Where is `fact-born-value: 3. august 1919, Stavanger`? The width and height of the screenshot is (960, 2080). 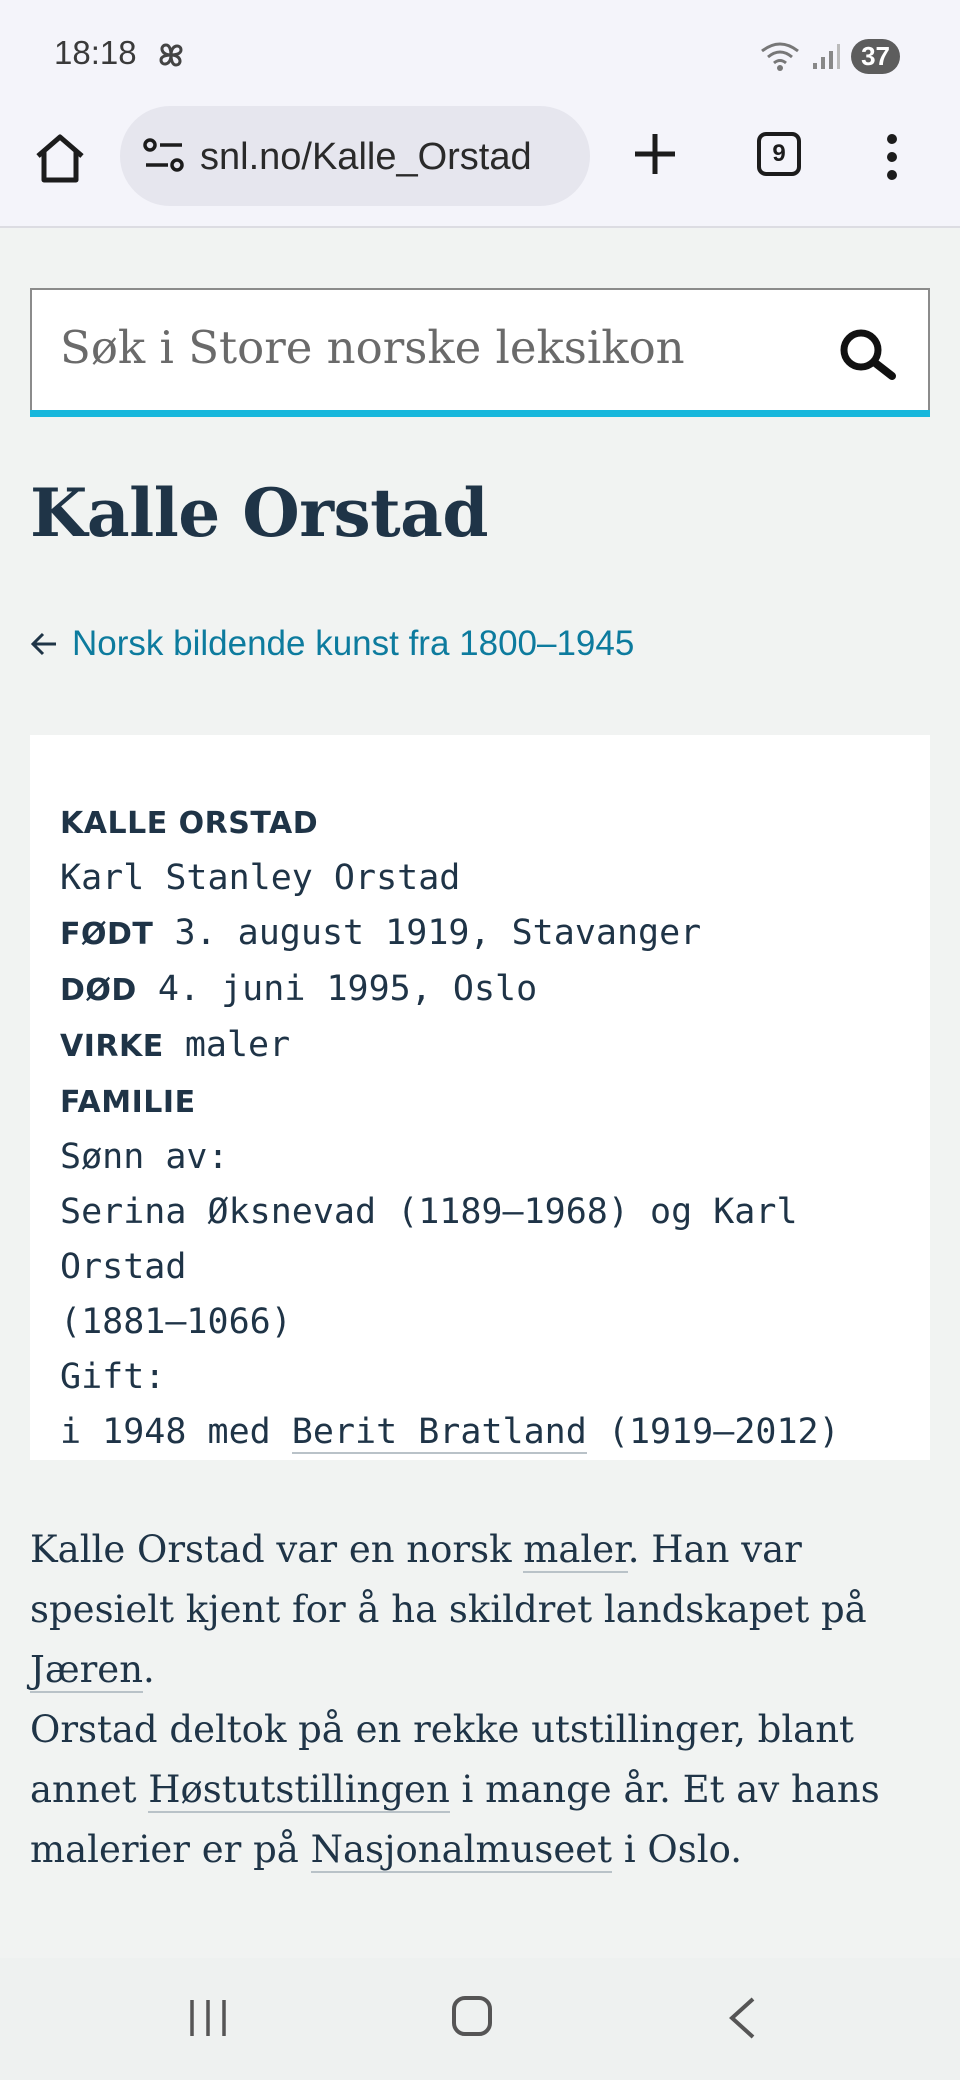
fact-born-value: 3. august 1919, Stavanger is located at coordinates (438, 933).